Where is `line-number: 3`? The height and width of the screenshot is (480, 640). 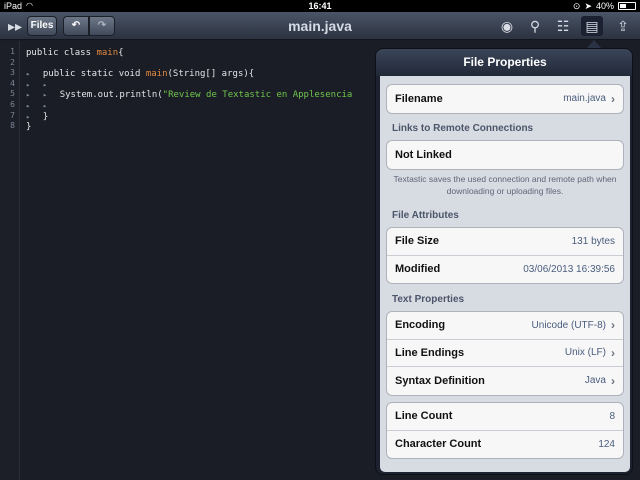 line-number: 3 is located at coordinates (12, 73).